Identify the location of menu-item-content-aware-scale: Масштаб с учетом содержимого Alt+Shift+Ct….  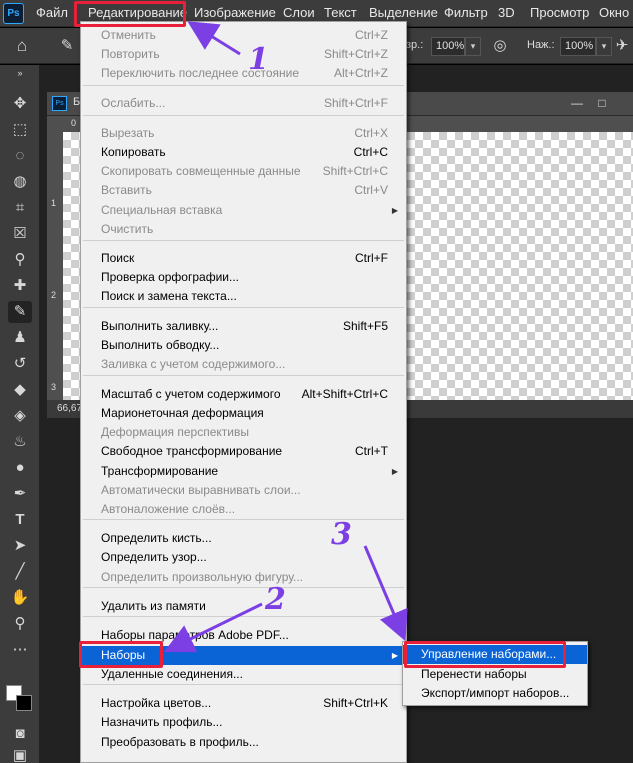
(243, 394).